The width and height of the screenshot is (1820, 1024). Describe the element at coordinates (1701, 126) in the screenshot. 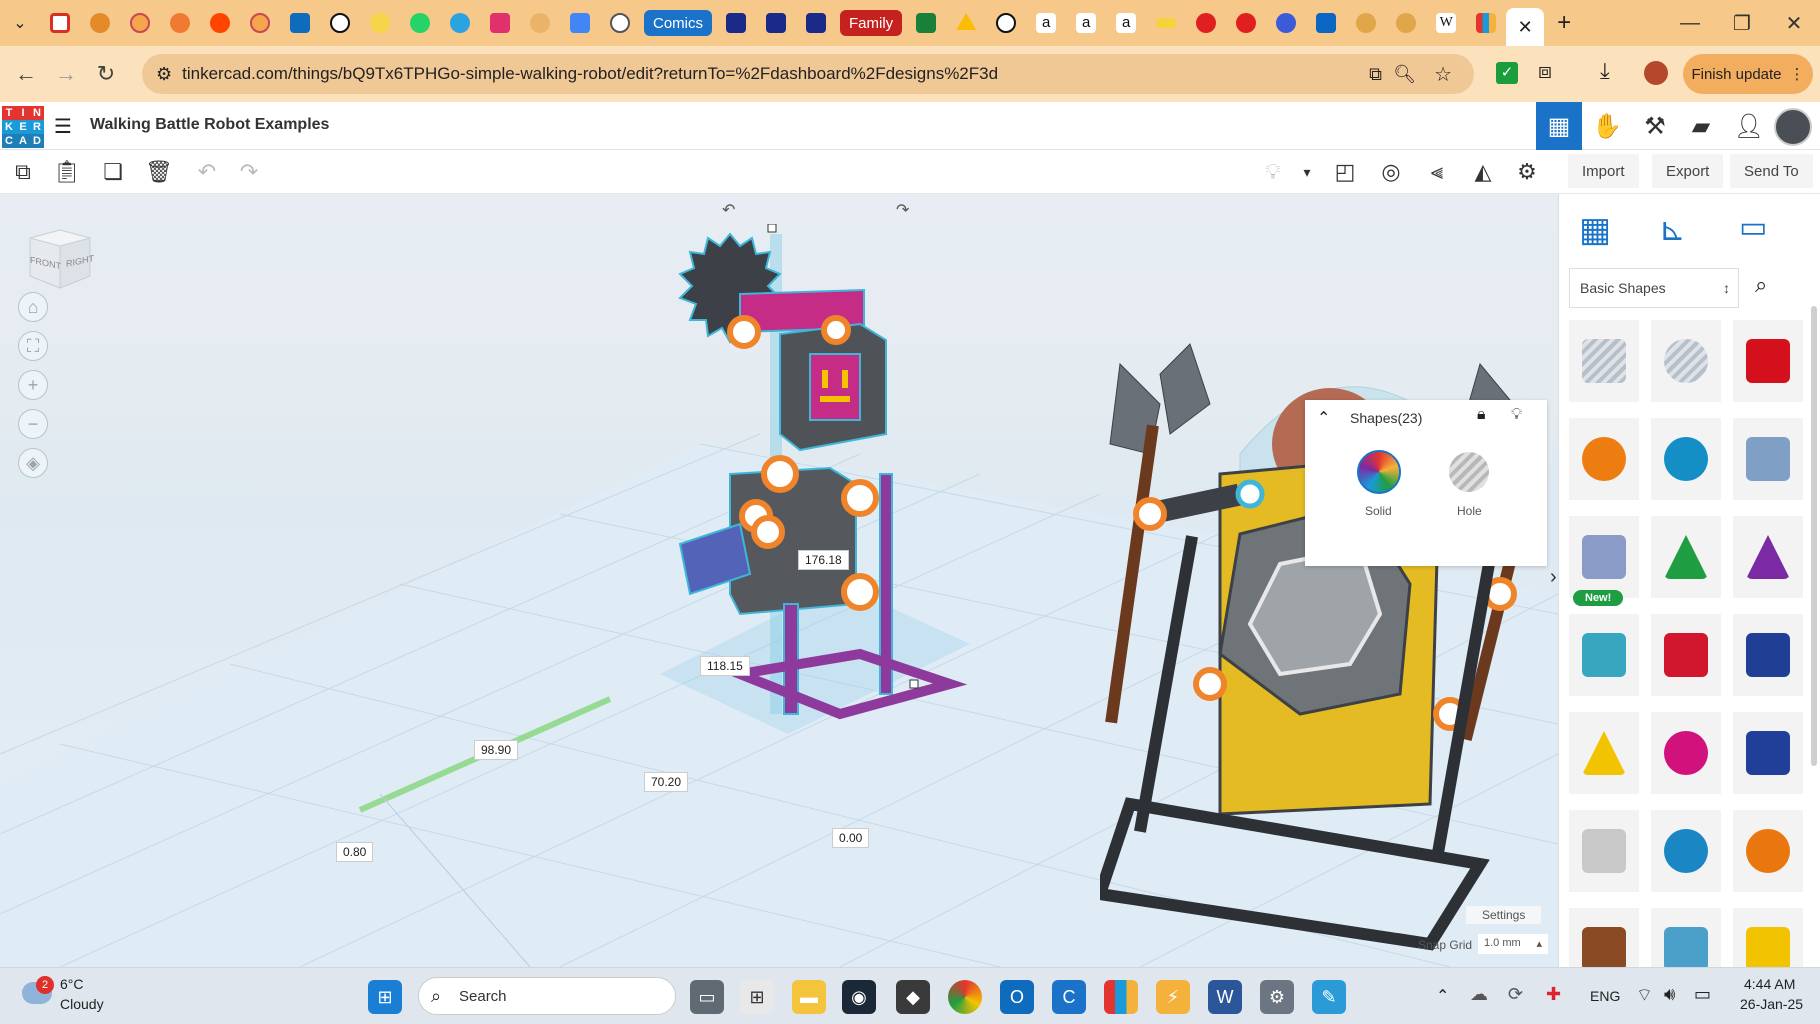

I see `briefcase-icon: ▰` at that location.